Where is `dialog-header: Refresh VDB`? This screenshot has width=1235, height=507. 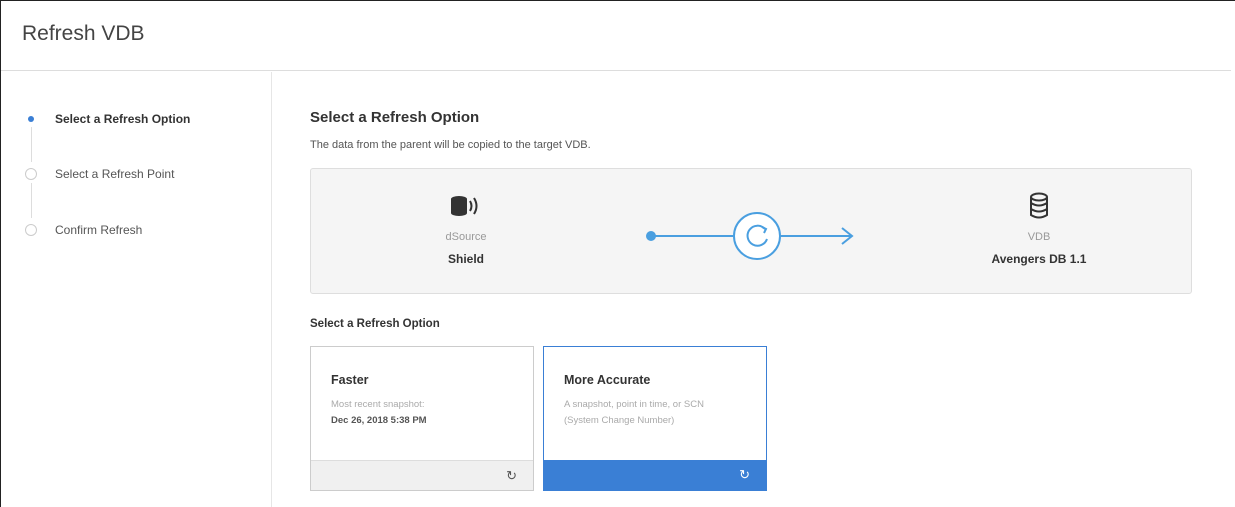
dialog-header: Refresh VDB is located at coordinates (616, 36).